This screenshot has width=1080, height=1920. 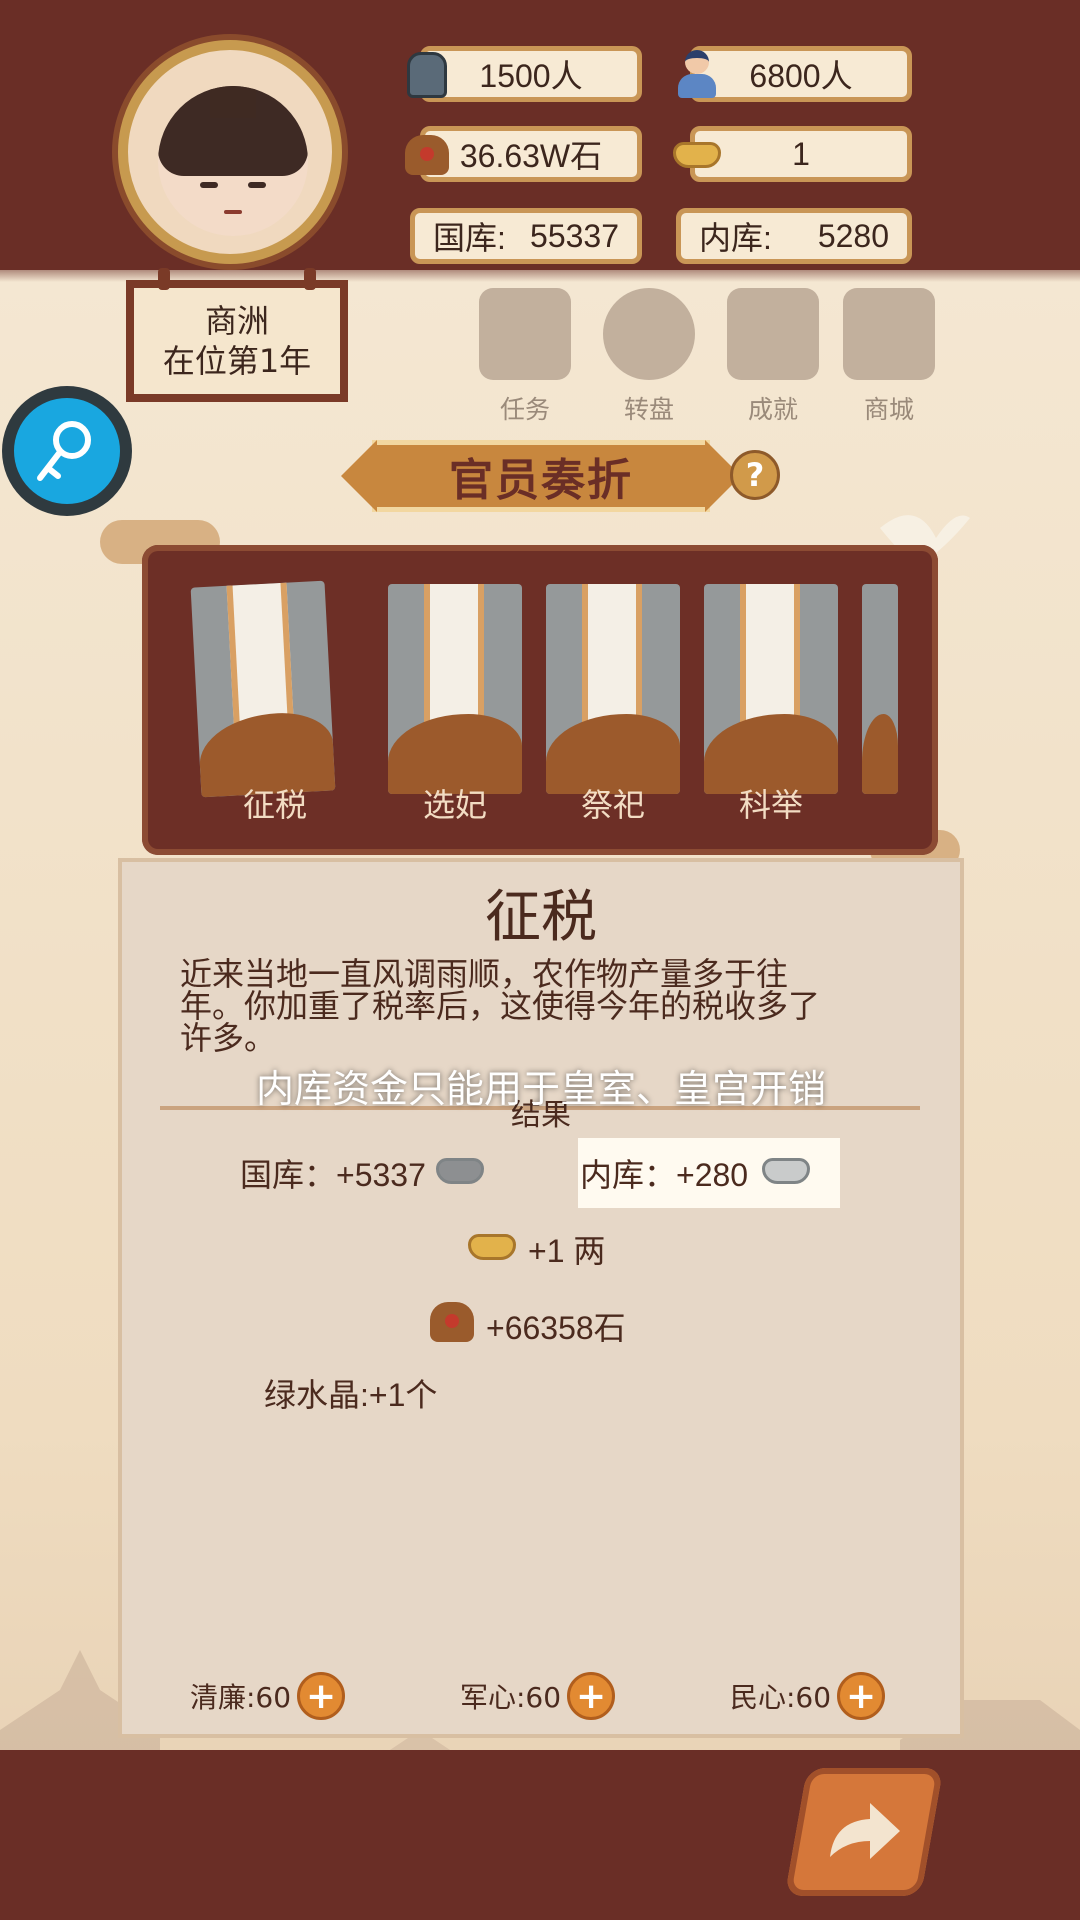 I want to click on description-line: 许多。, so click(x=228, y=1038).